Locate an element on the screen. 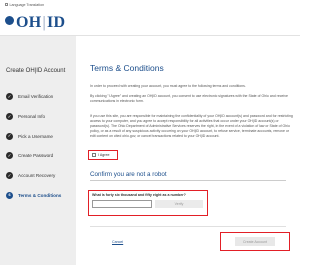 The width and height of the screenshot is (320, 265). step-create-password: ✓ Create Password is located at coordinates (33, 156).